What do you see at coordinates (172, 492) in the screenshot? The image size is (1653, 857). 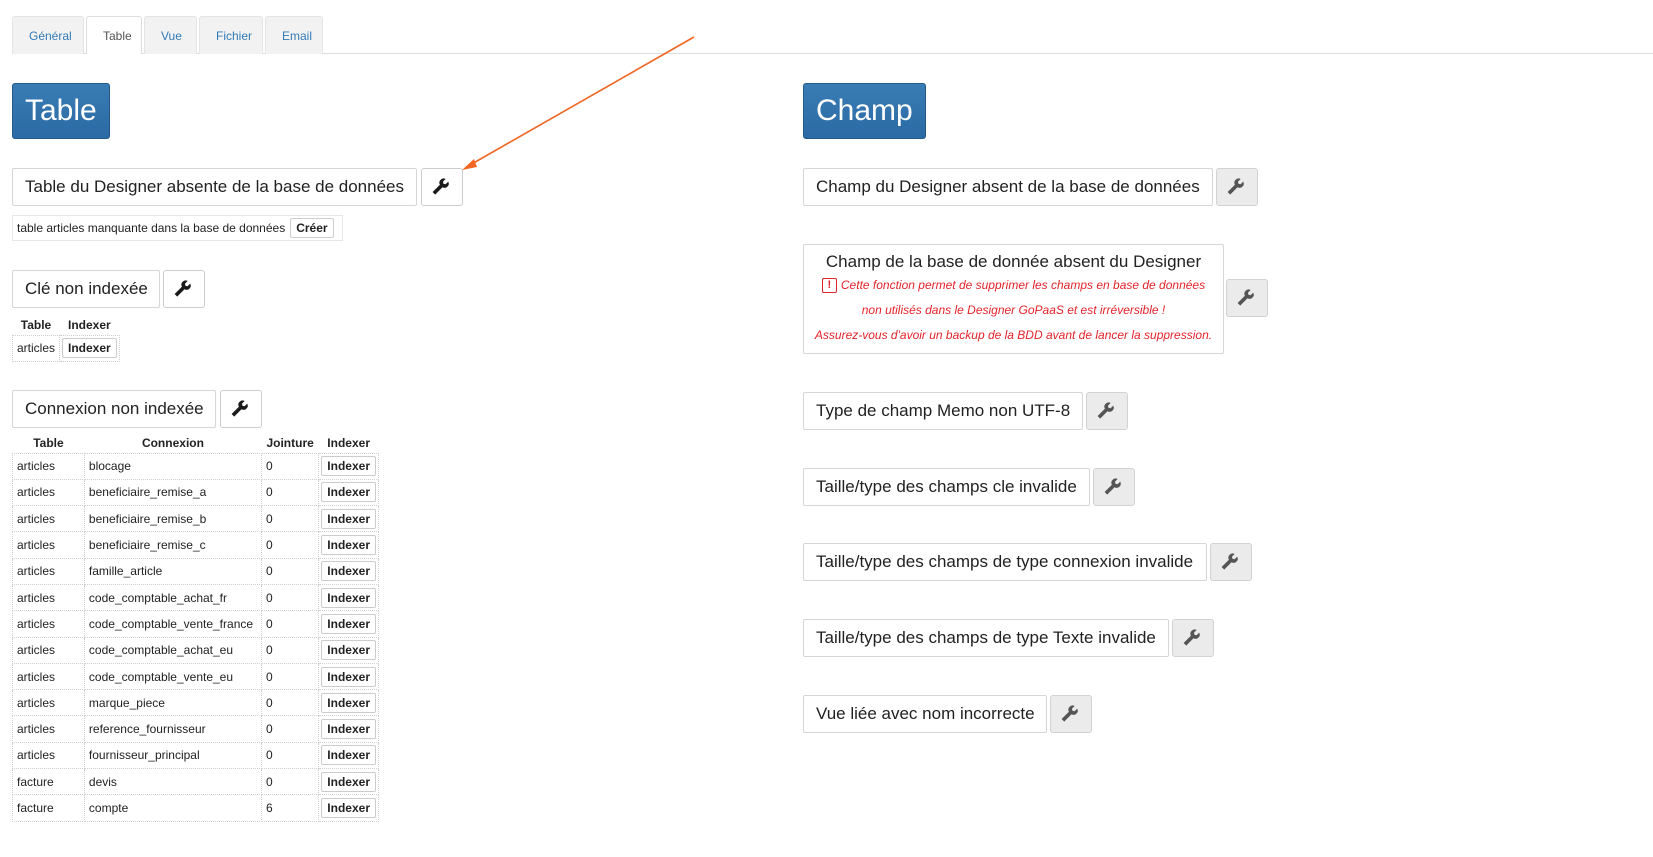 I see `table-cell: beneficiaire_remise_a` at bounding box center [172, 492].